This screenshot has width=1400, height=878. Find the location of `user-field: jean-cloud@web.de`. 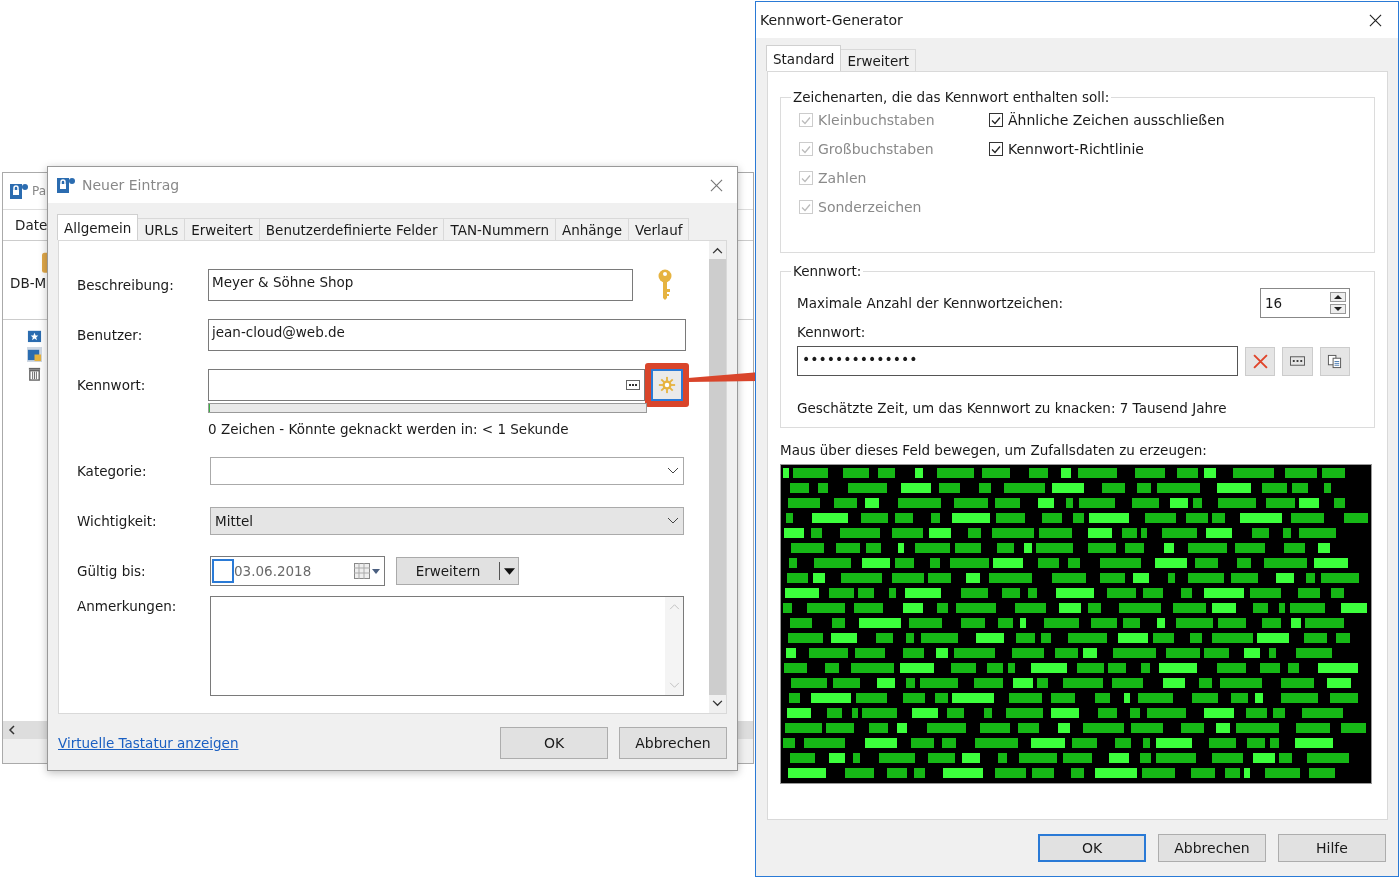

user-field: jean-cloud@web.de is located at coordinates (447, 335).